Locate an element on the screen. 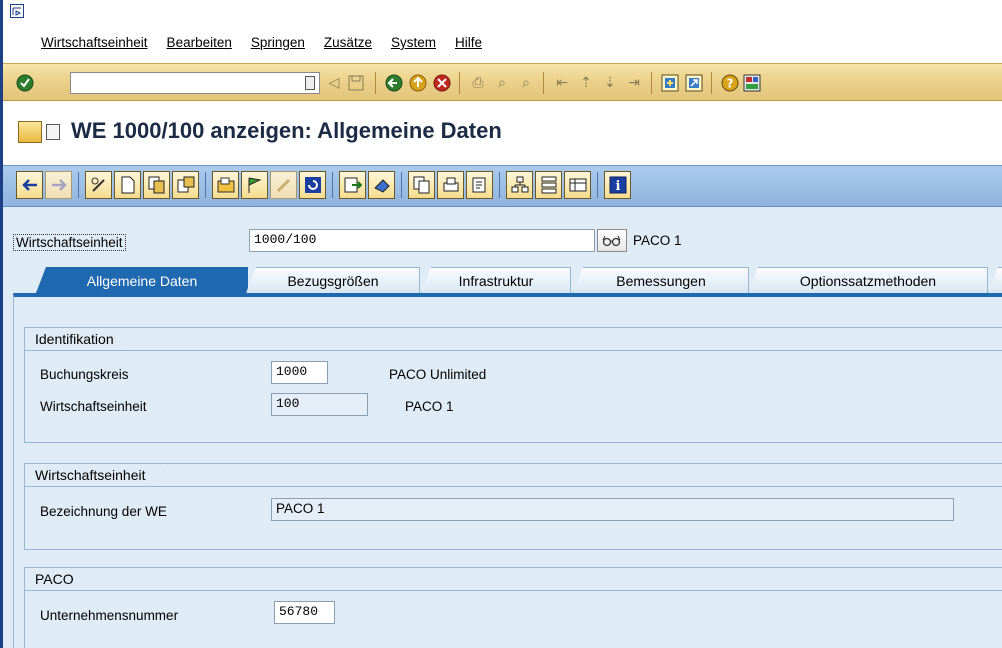  list-button is located at coordinates (577, 185).